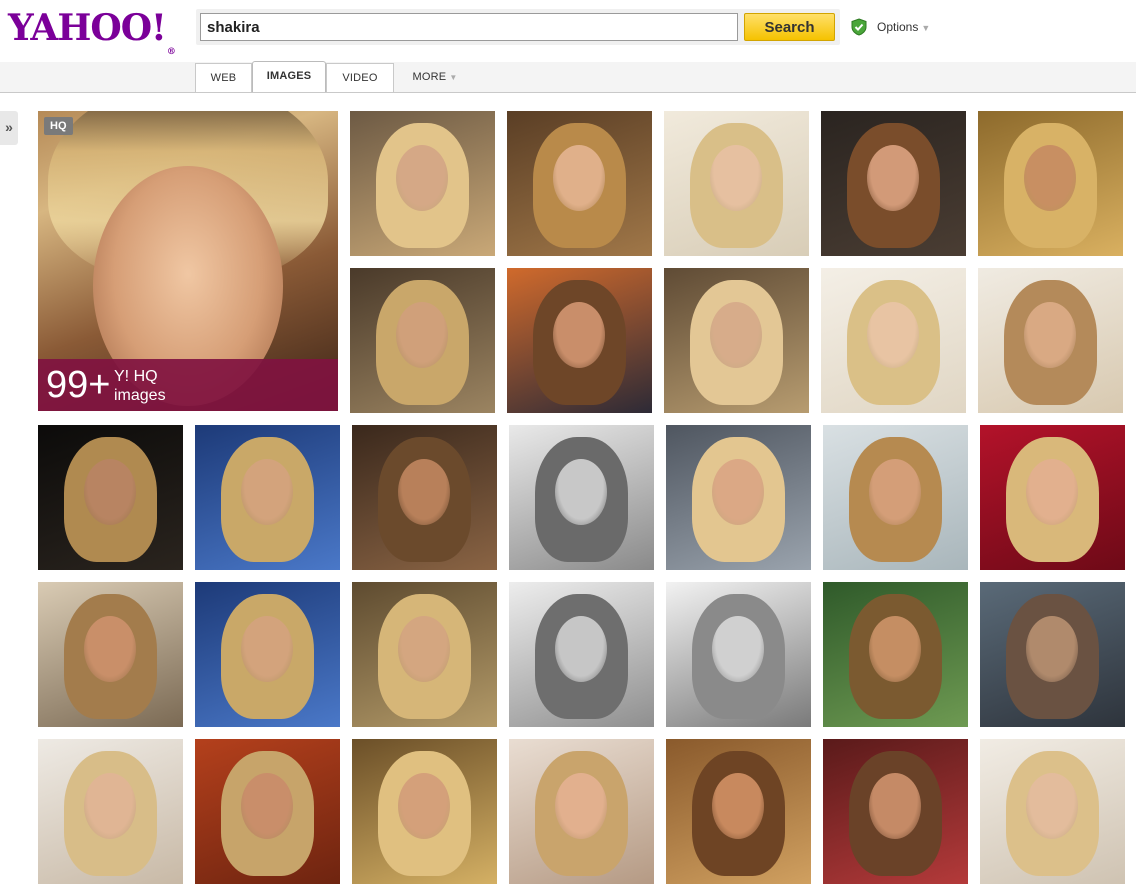  I want to click on tab-web: WEB, so click(223, 77).